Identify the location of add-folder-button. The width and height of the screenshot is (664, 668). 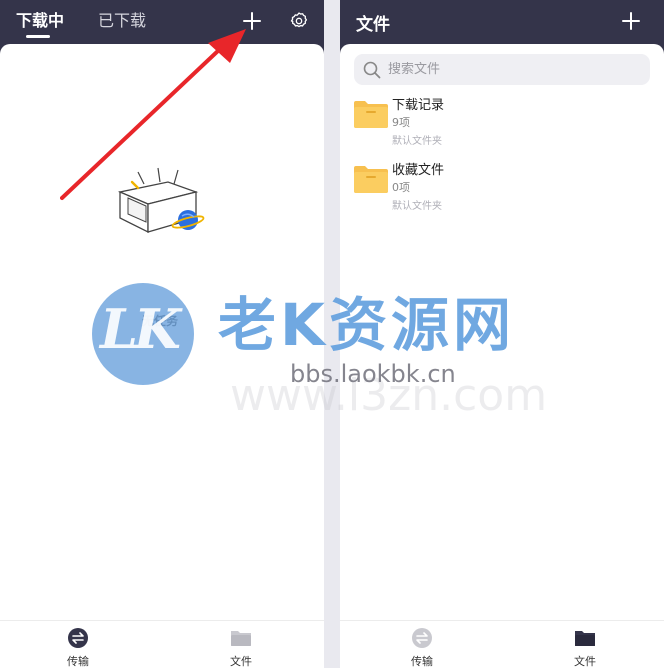
(631, 21).